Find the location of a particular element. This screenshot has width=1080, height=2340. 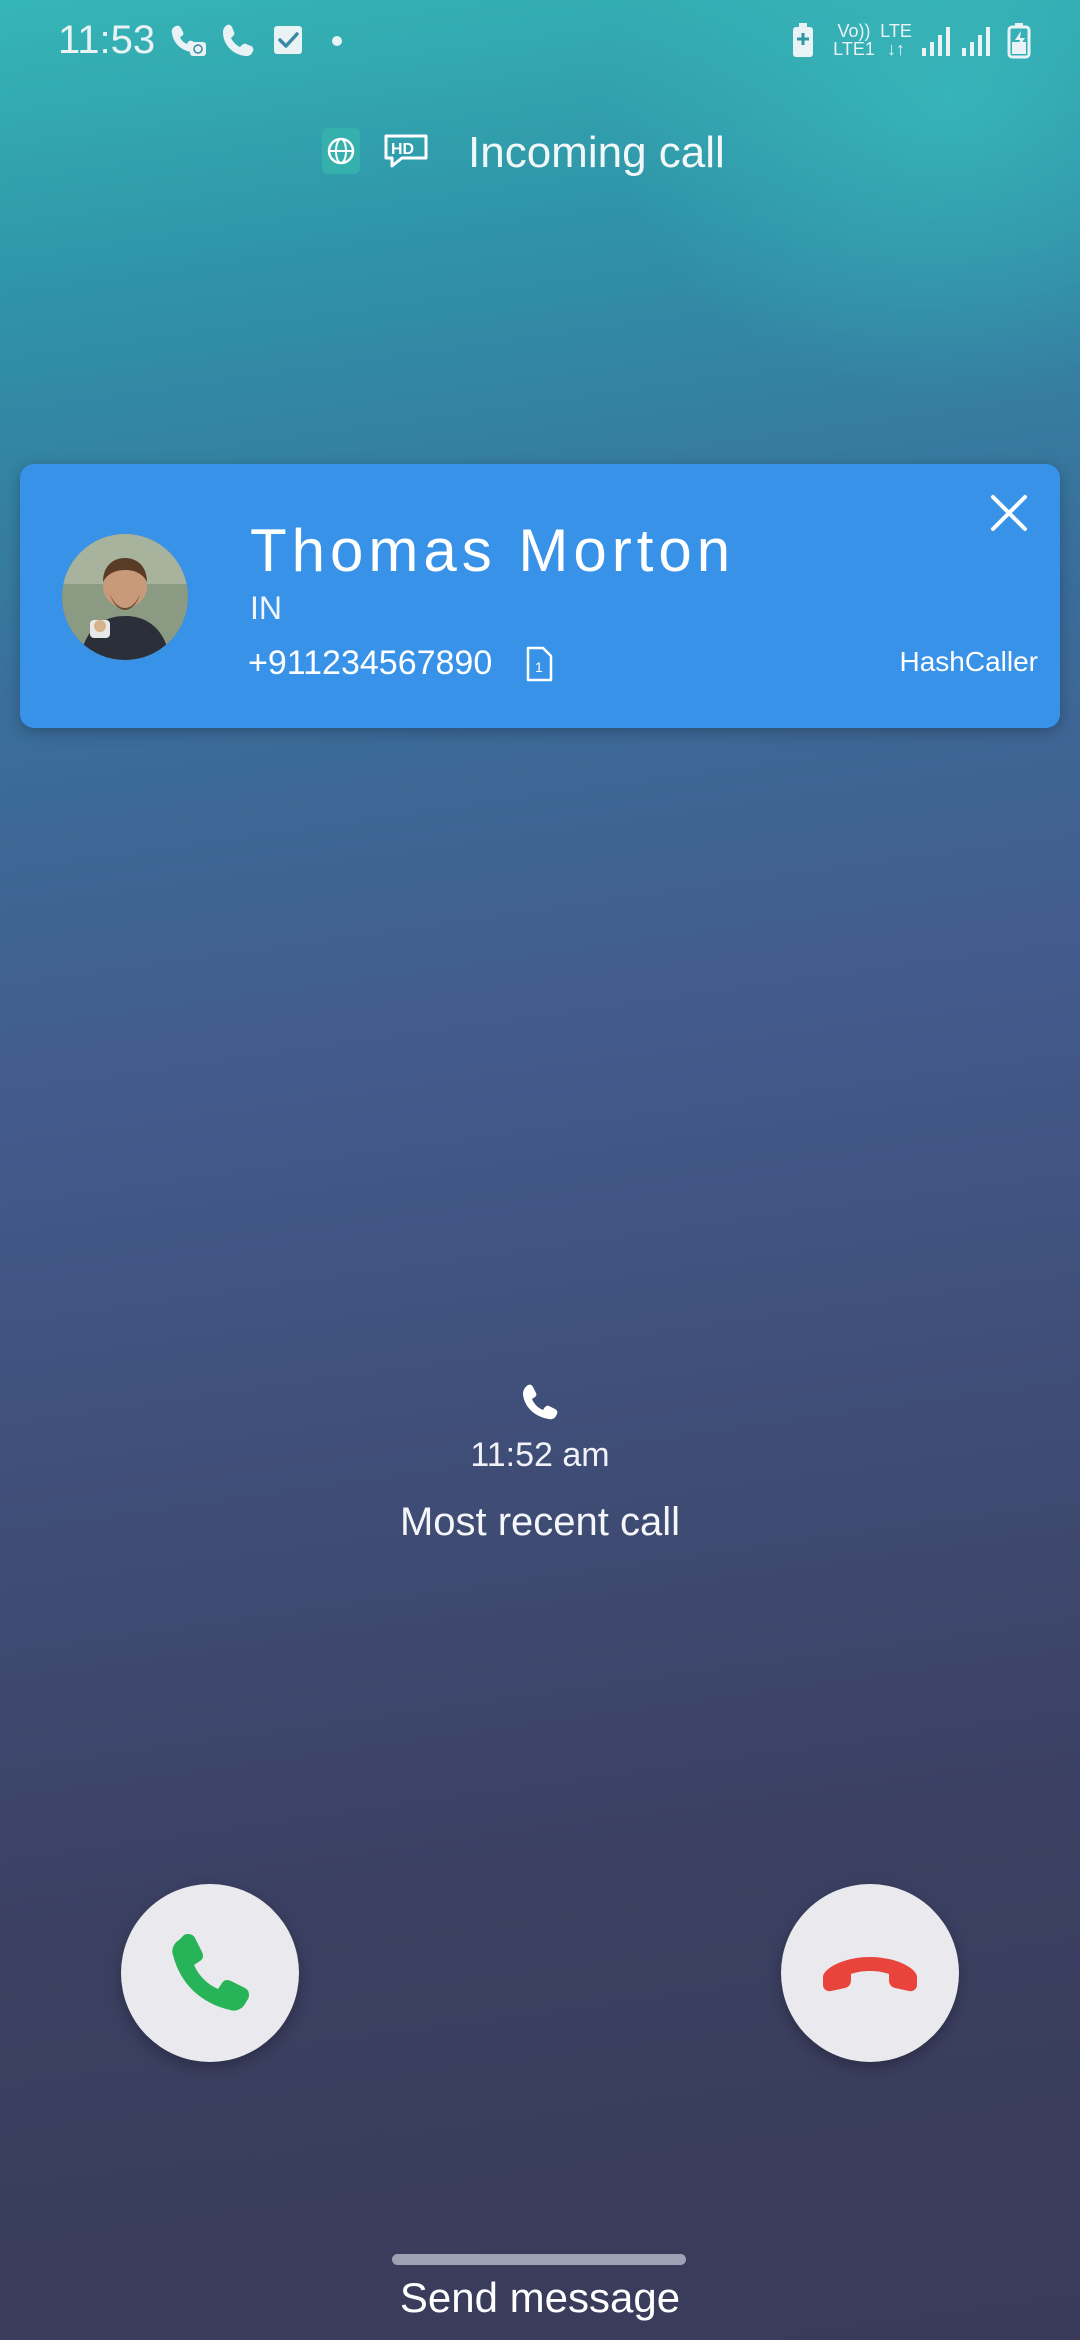

battery-saver-icon is located at coordinates (808, 40).